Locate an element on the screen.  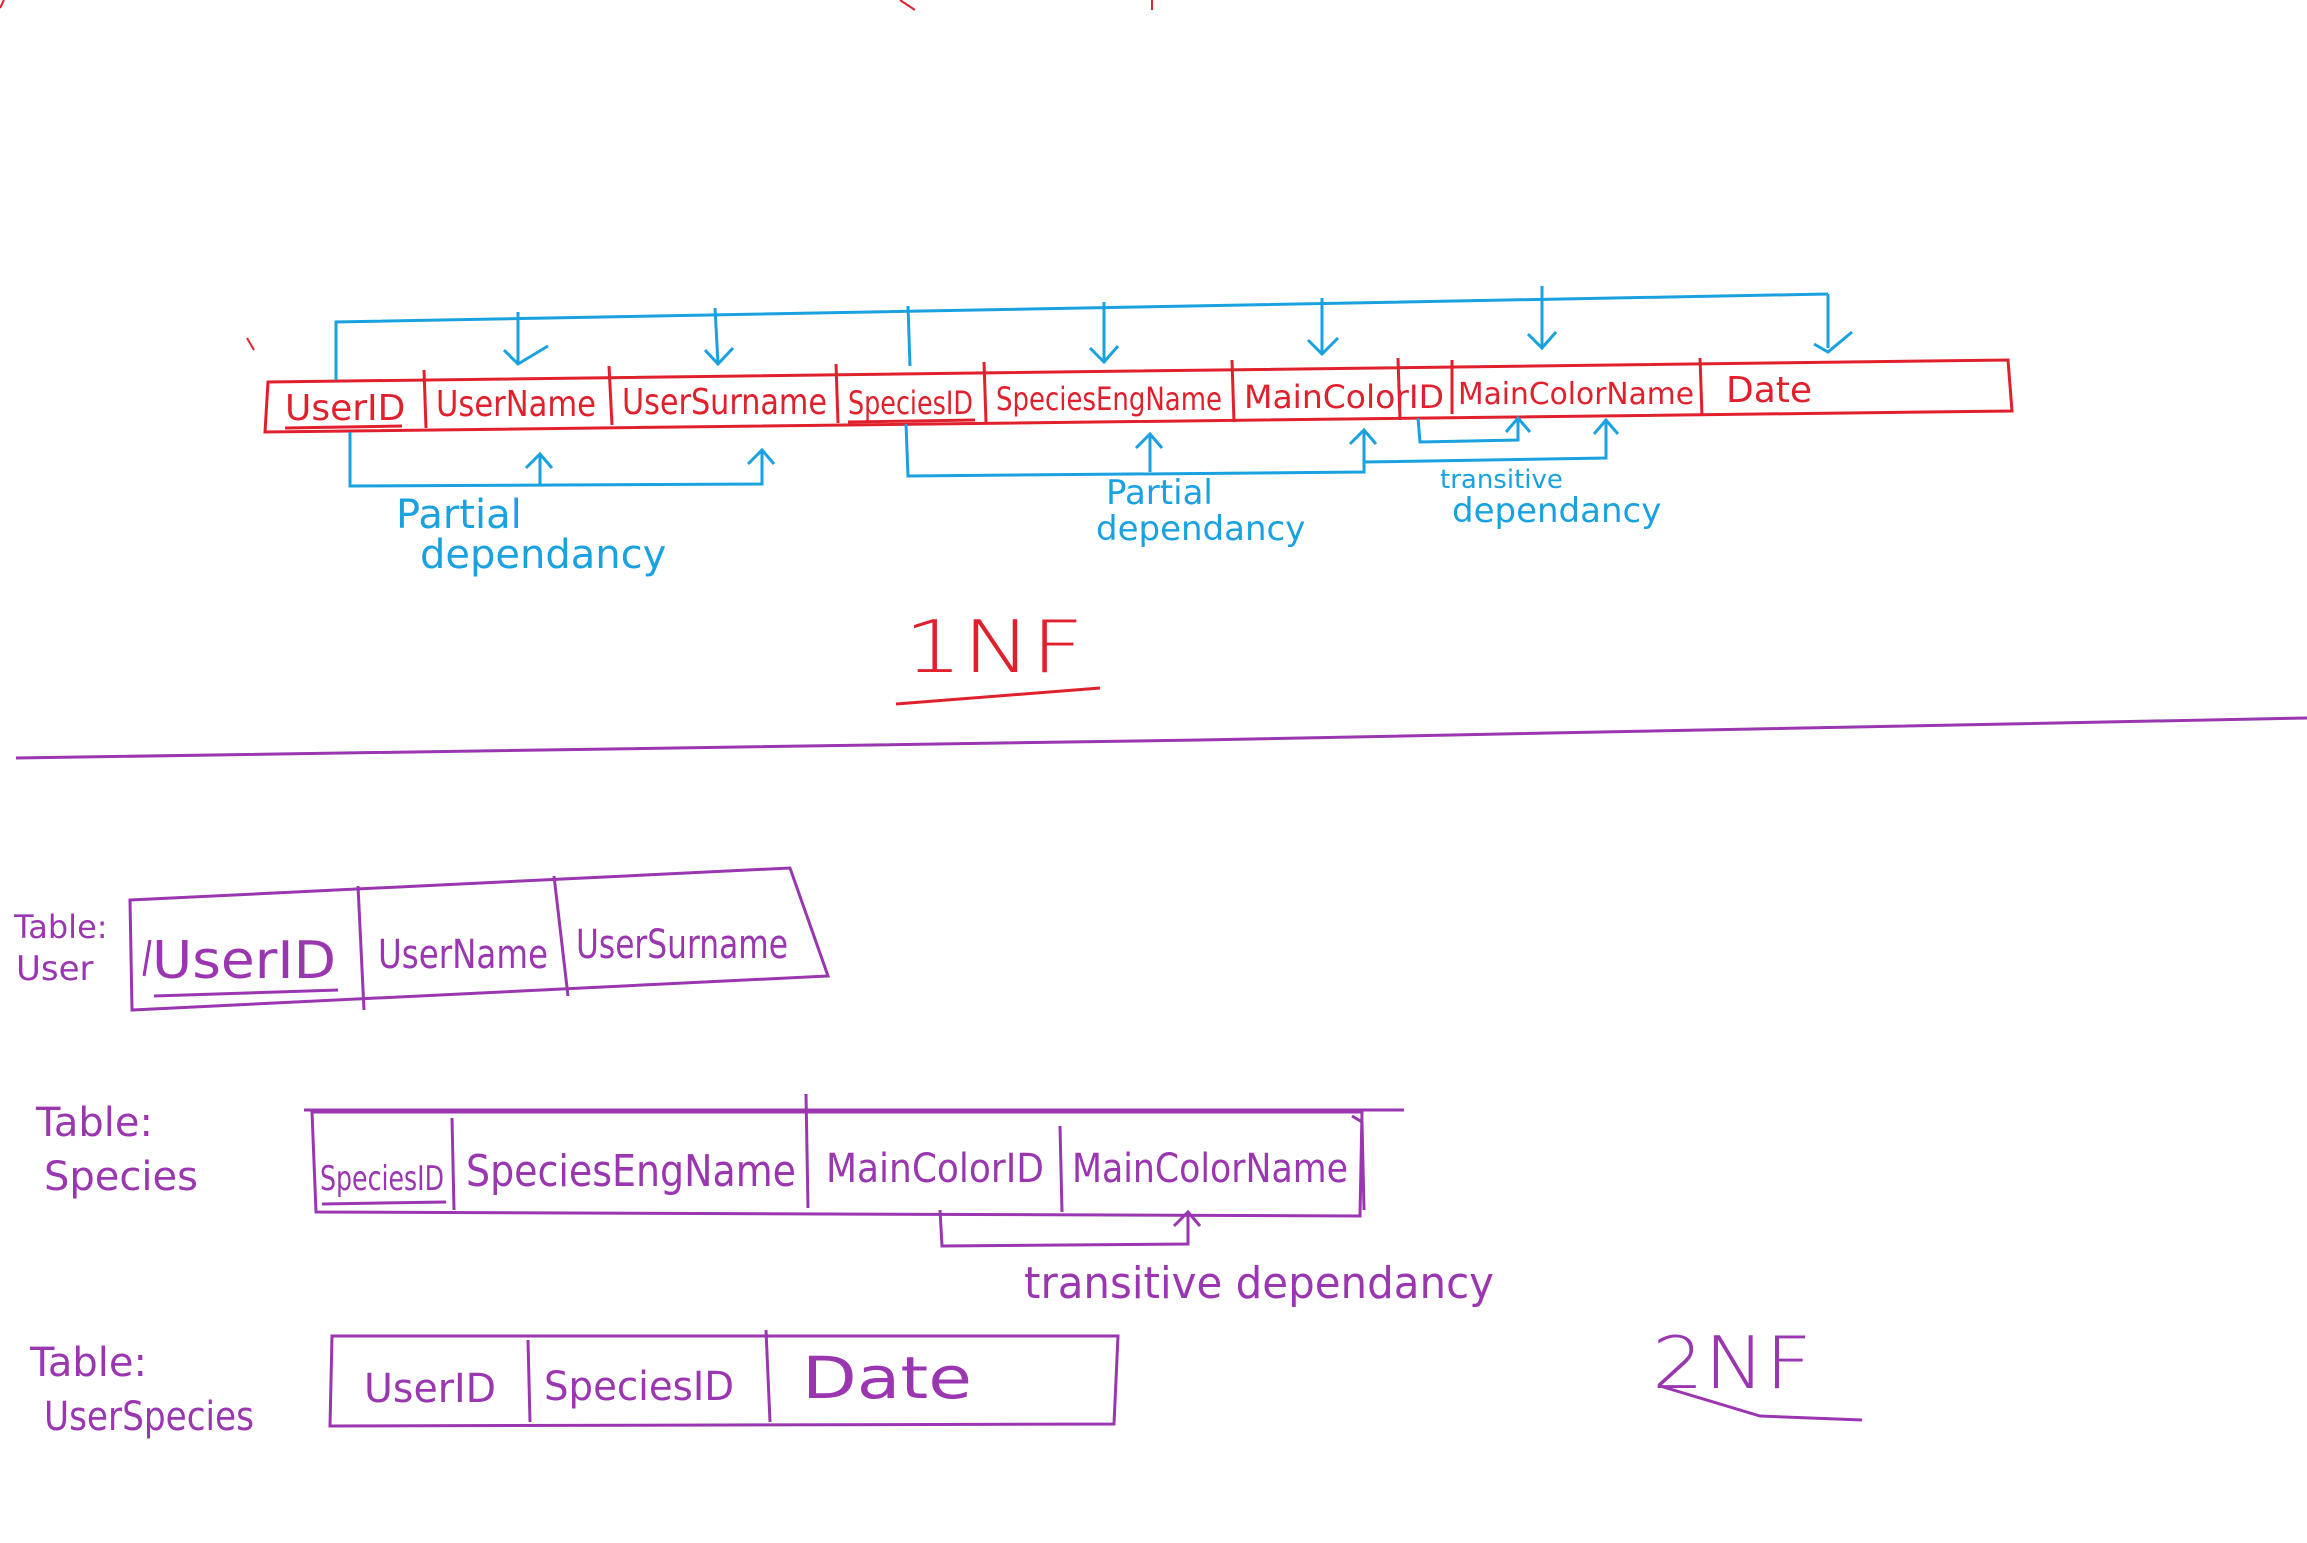
transitive-dependency-label-b: dependancy is located at coordinates (1556, 511).